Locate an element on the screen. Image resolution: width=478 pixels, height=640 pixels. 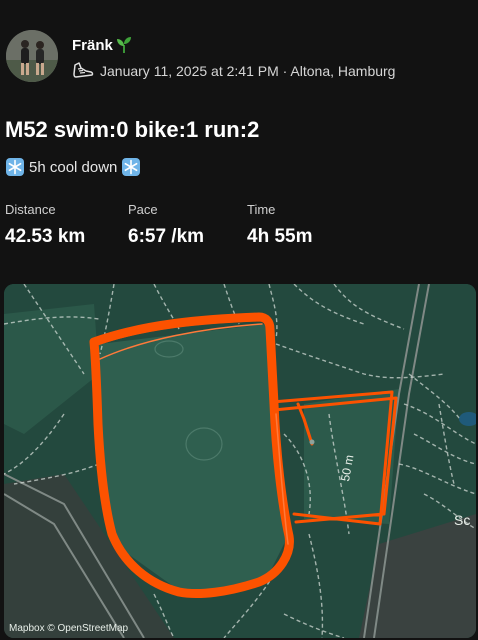
stat-pace: Pace 6:57 /km is located at coordinates (166, 225).